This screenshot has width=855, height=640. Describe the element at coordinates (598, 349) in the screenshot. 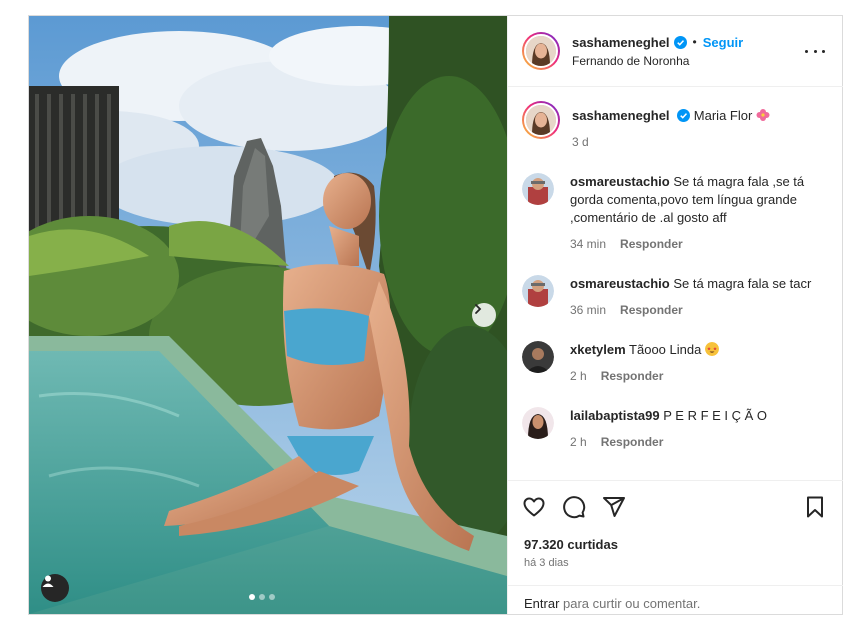

I see `comment-username: xketylem` at that location.